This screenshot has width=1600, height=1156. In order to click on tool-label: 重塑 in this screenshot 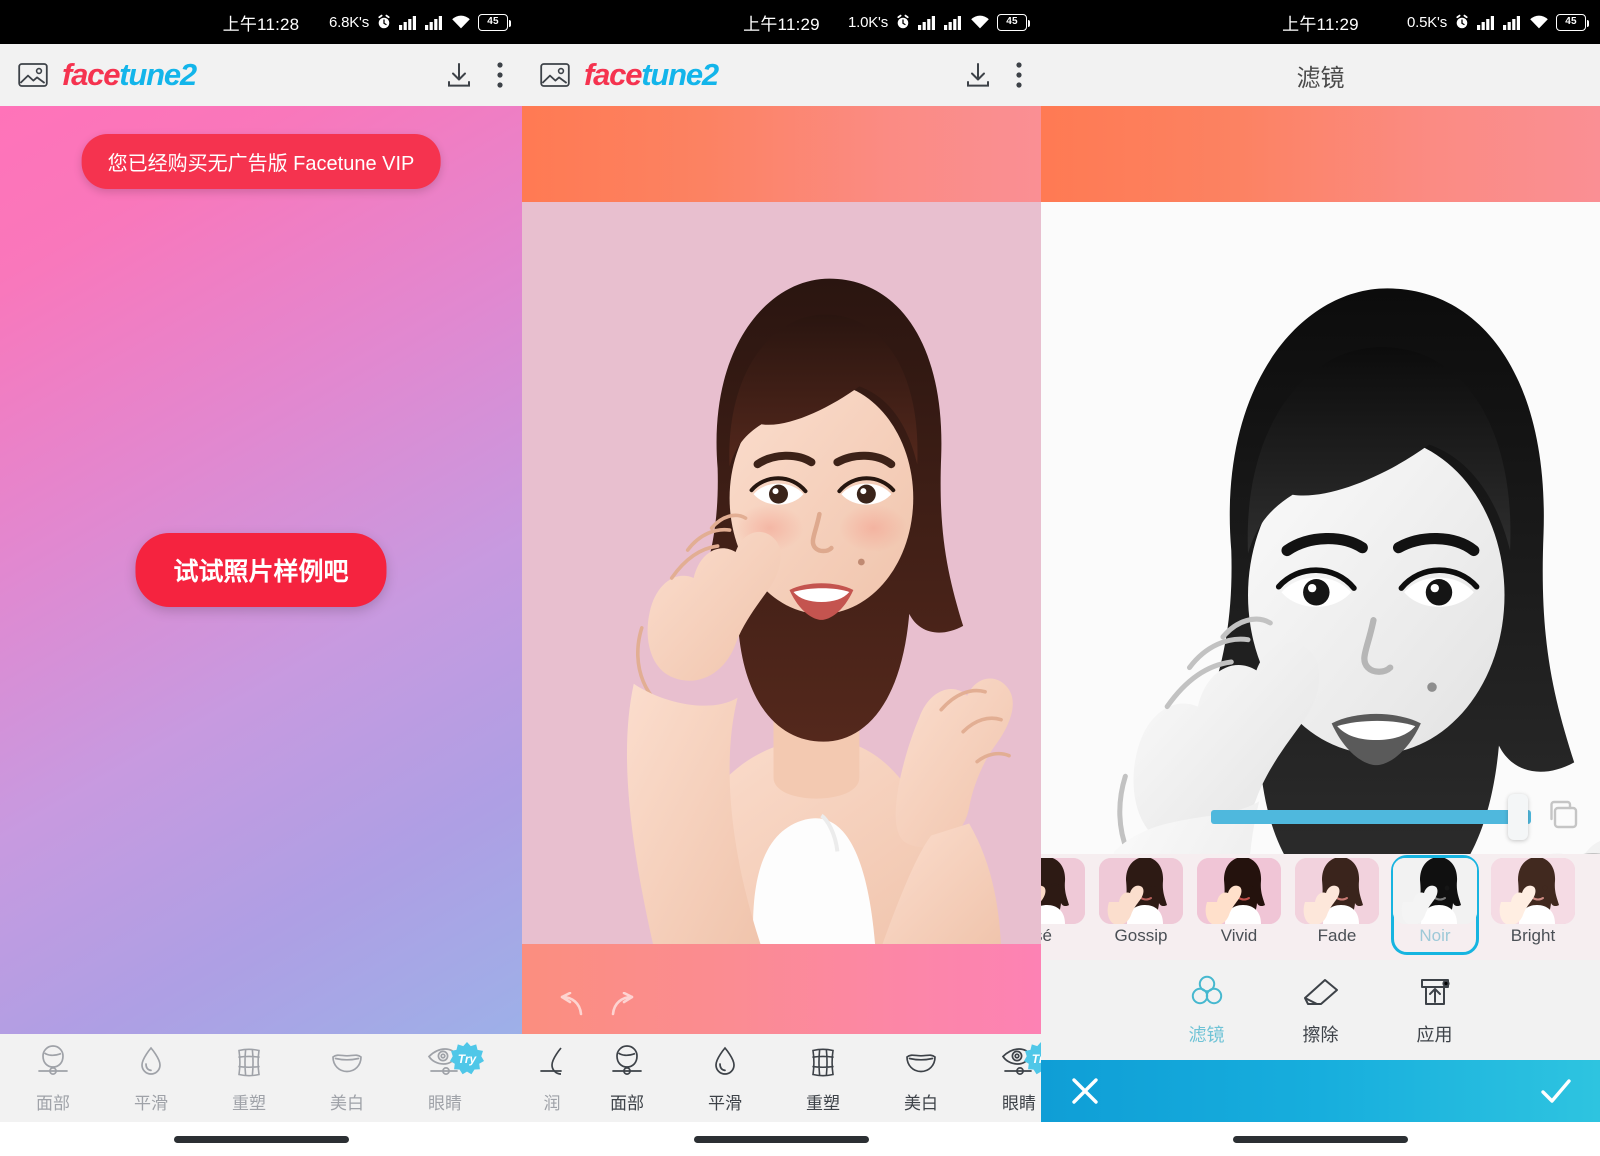, I will do `click(823, 1103)`.